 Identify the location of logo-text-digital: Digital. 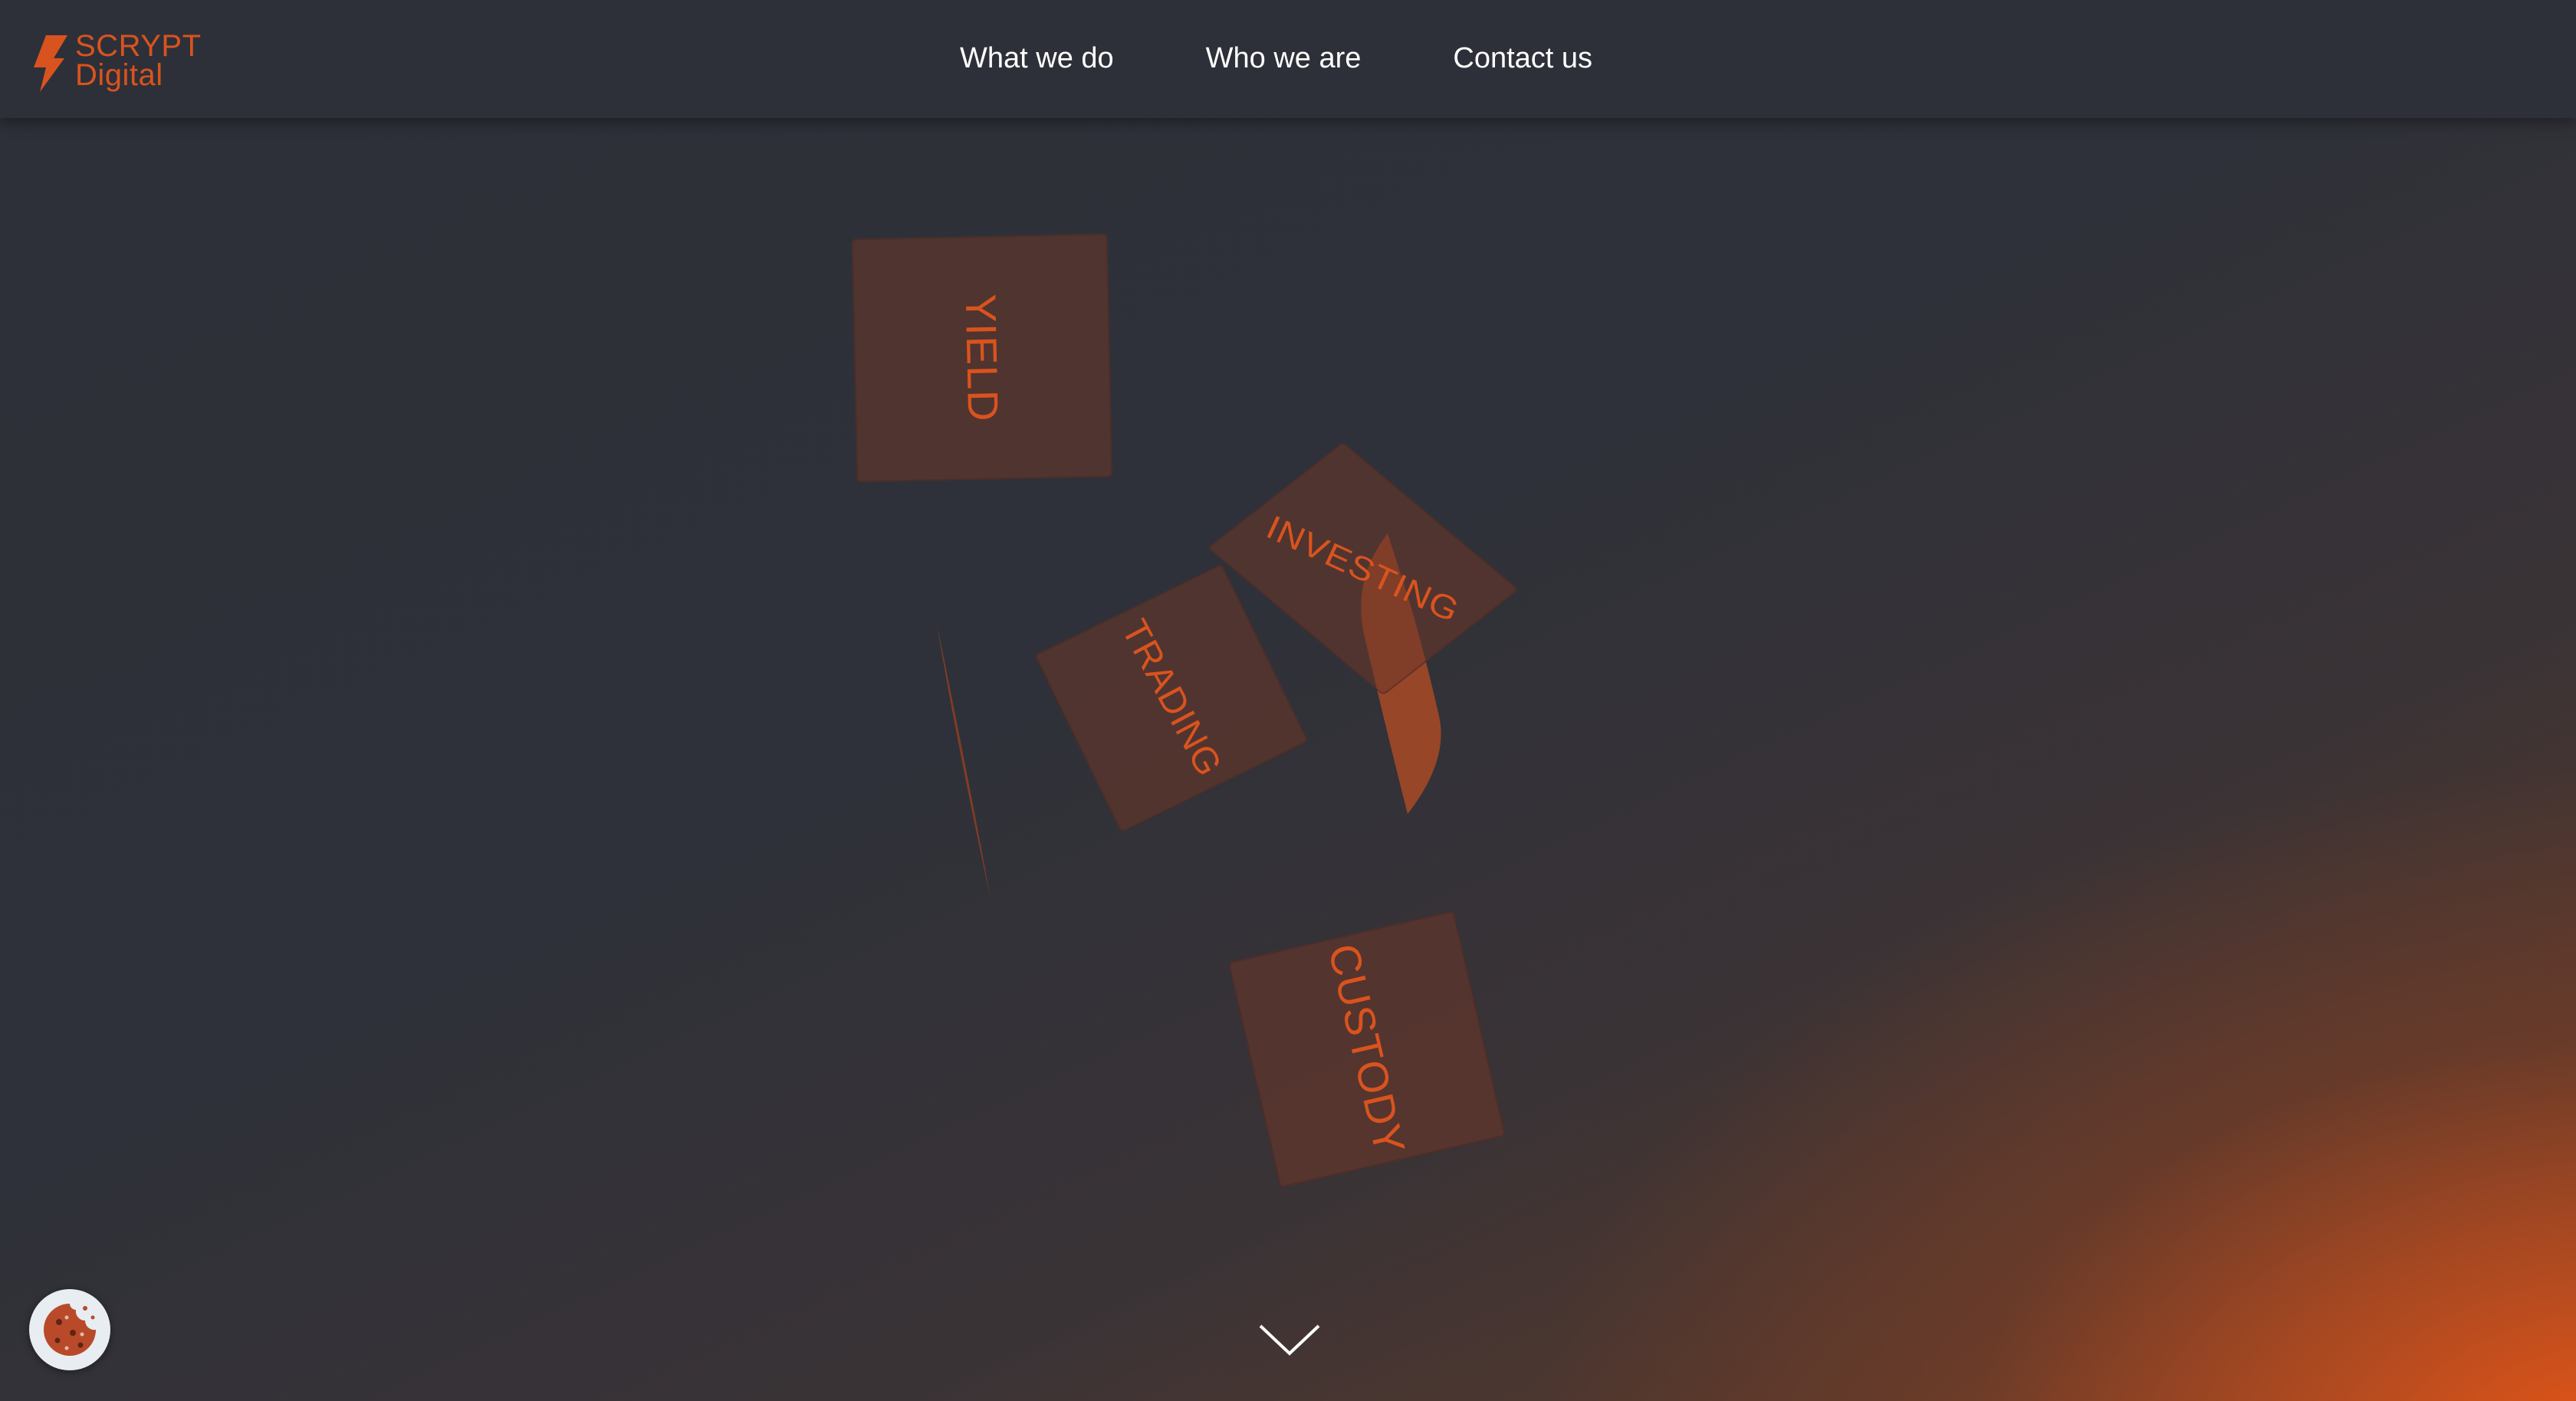
(119, 75).